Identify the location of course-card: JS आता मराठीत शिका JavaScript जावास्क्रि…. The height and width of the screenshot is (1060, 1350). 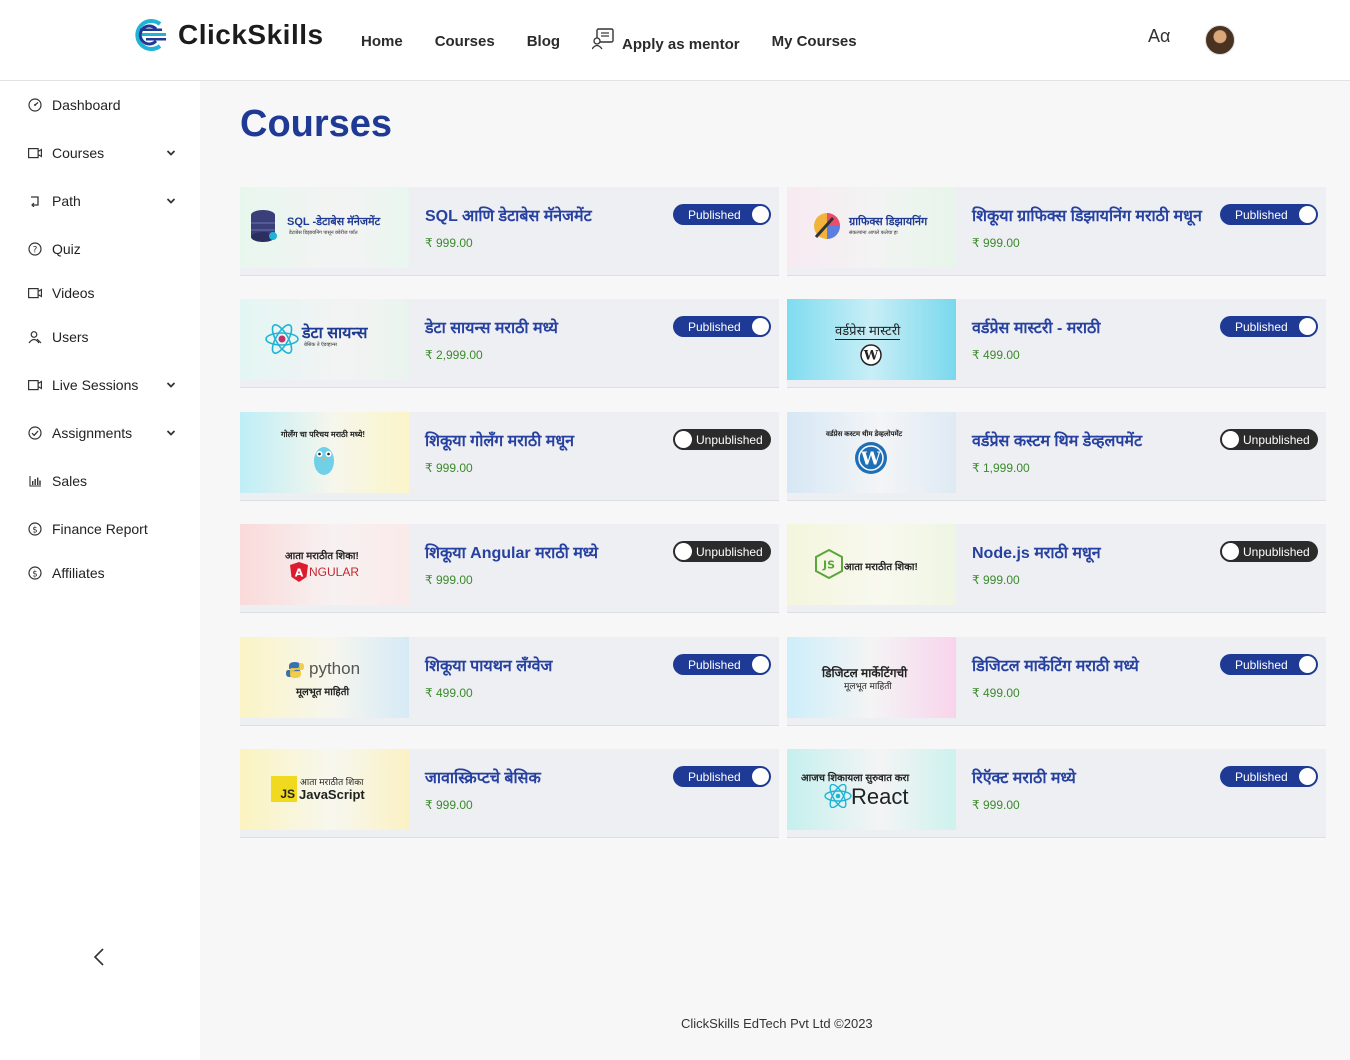
(509, 793).